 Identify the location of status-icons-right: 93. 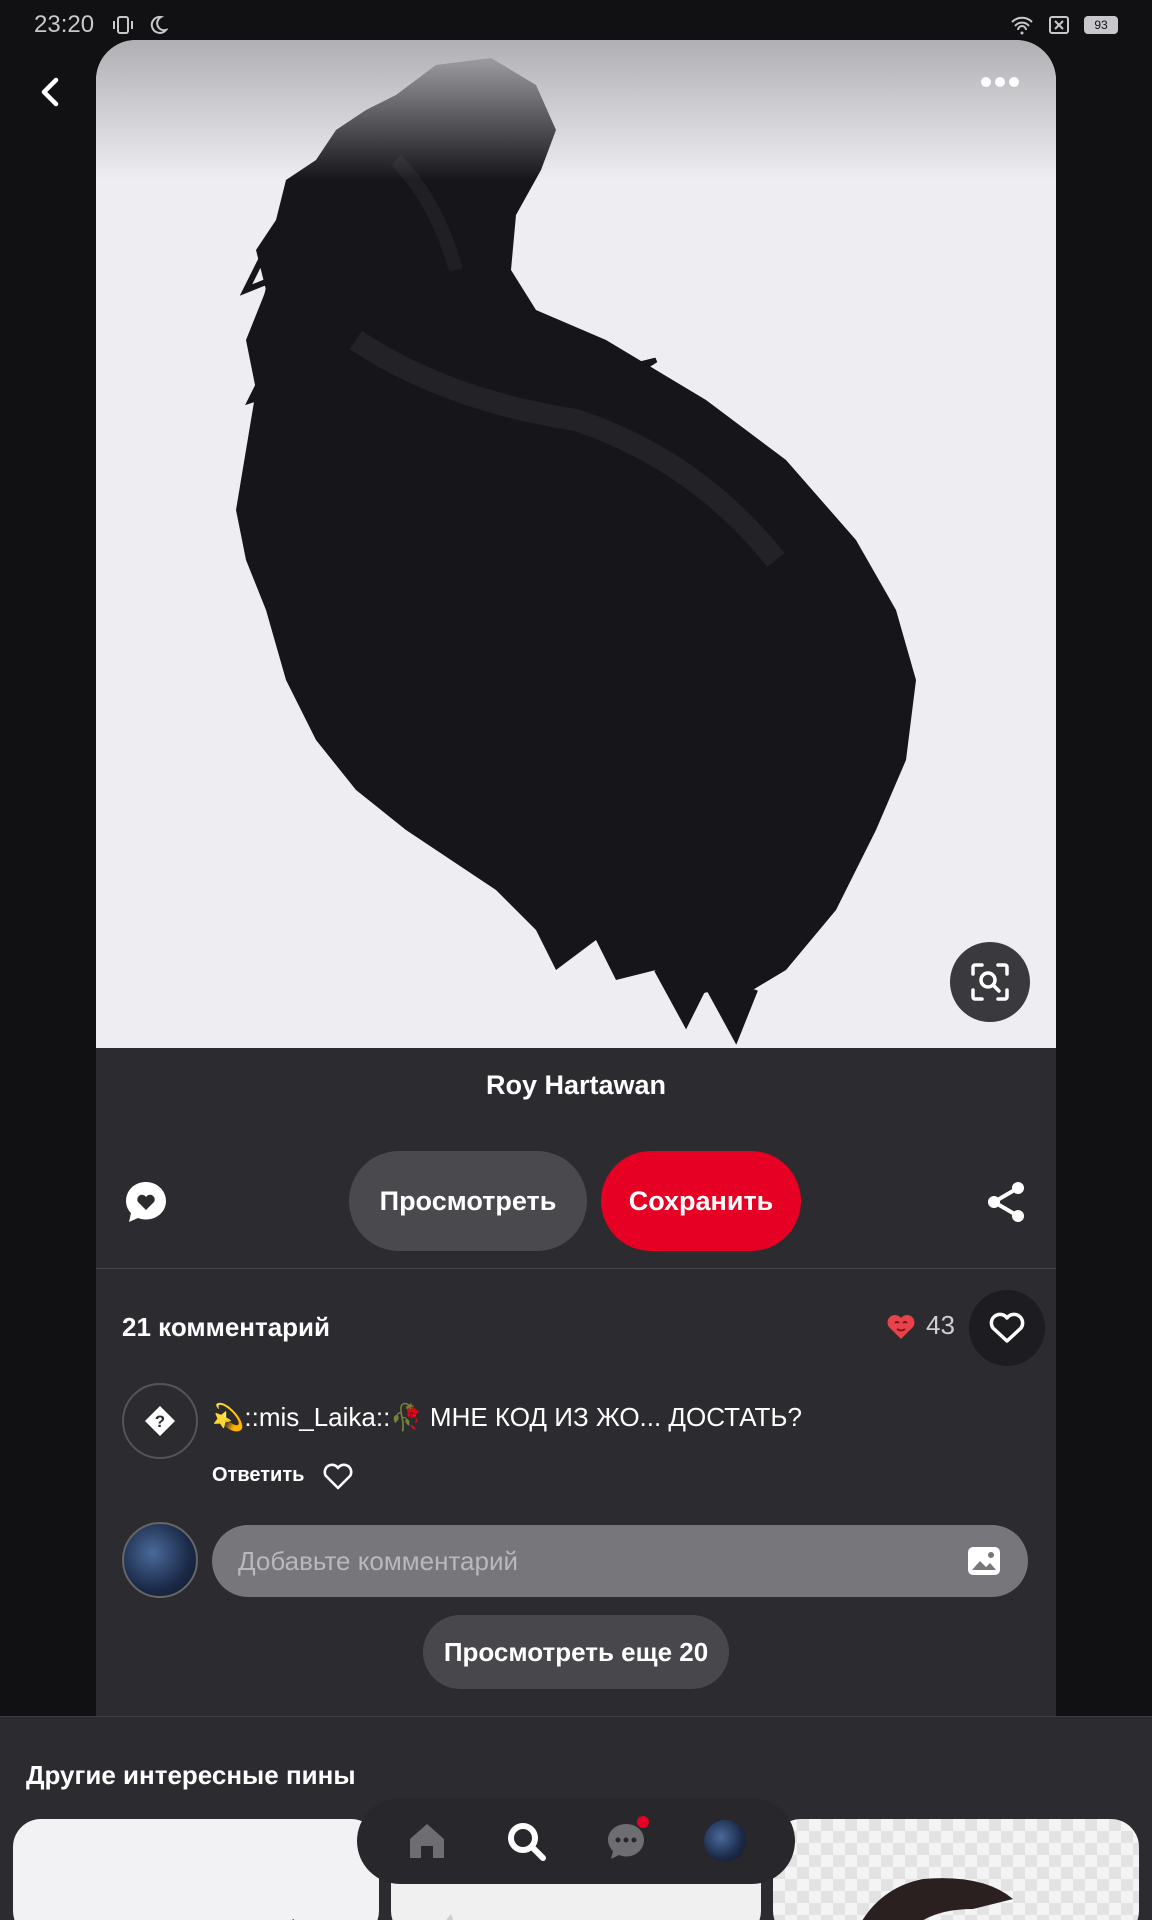
(1064, 25).